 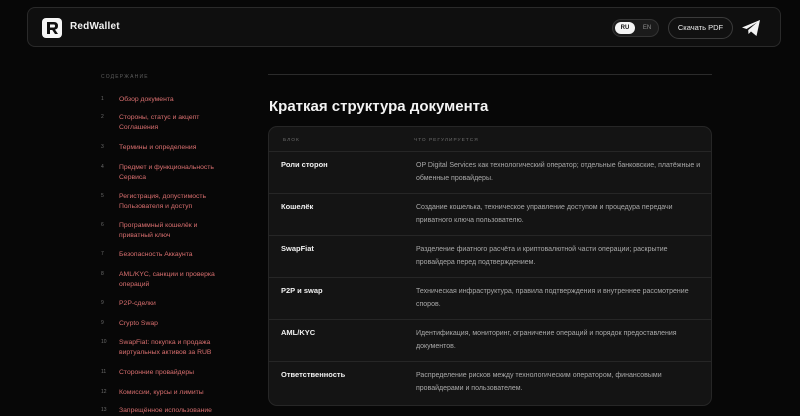 I want to click on toc-title: СОДЕРЖАНИЕ, so click(x=125, y=77).